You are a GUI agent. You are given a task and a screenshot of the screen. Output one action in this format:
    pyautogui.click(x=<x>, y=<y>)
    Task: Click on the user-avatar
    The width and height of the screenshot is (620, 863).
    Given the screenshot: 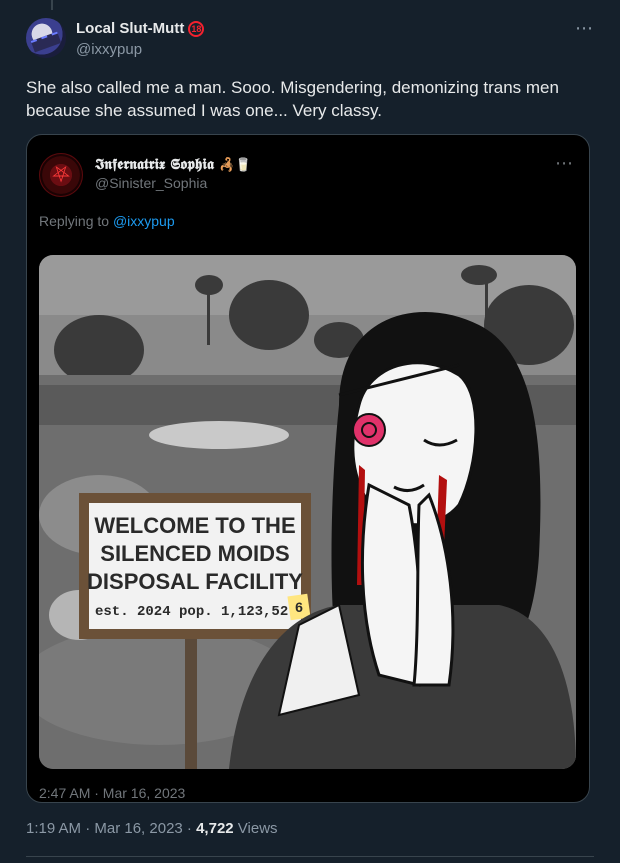 What is the action you would take?
    pyautogui.click(x=46, y=38)
    